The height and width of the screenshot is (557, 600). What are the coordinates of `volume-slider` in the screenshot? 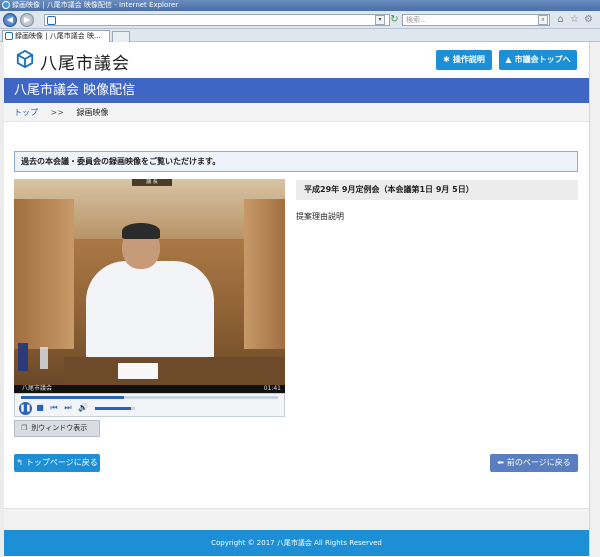 It's located at (115, 408).